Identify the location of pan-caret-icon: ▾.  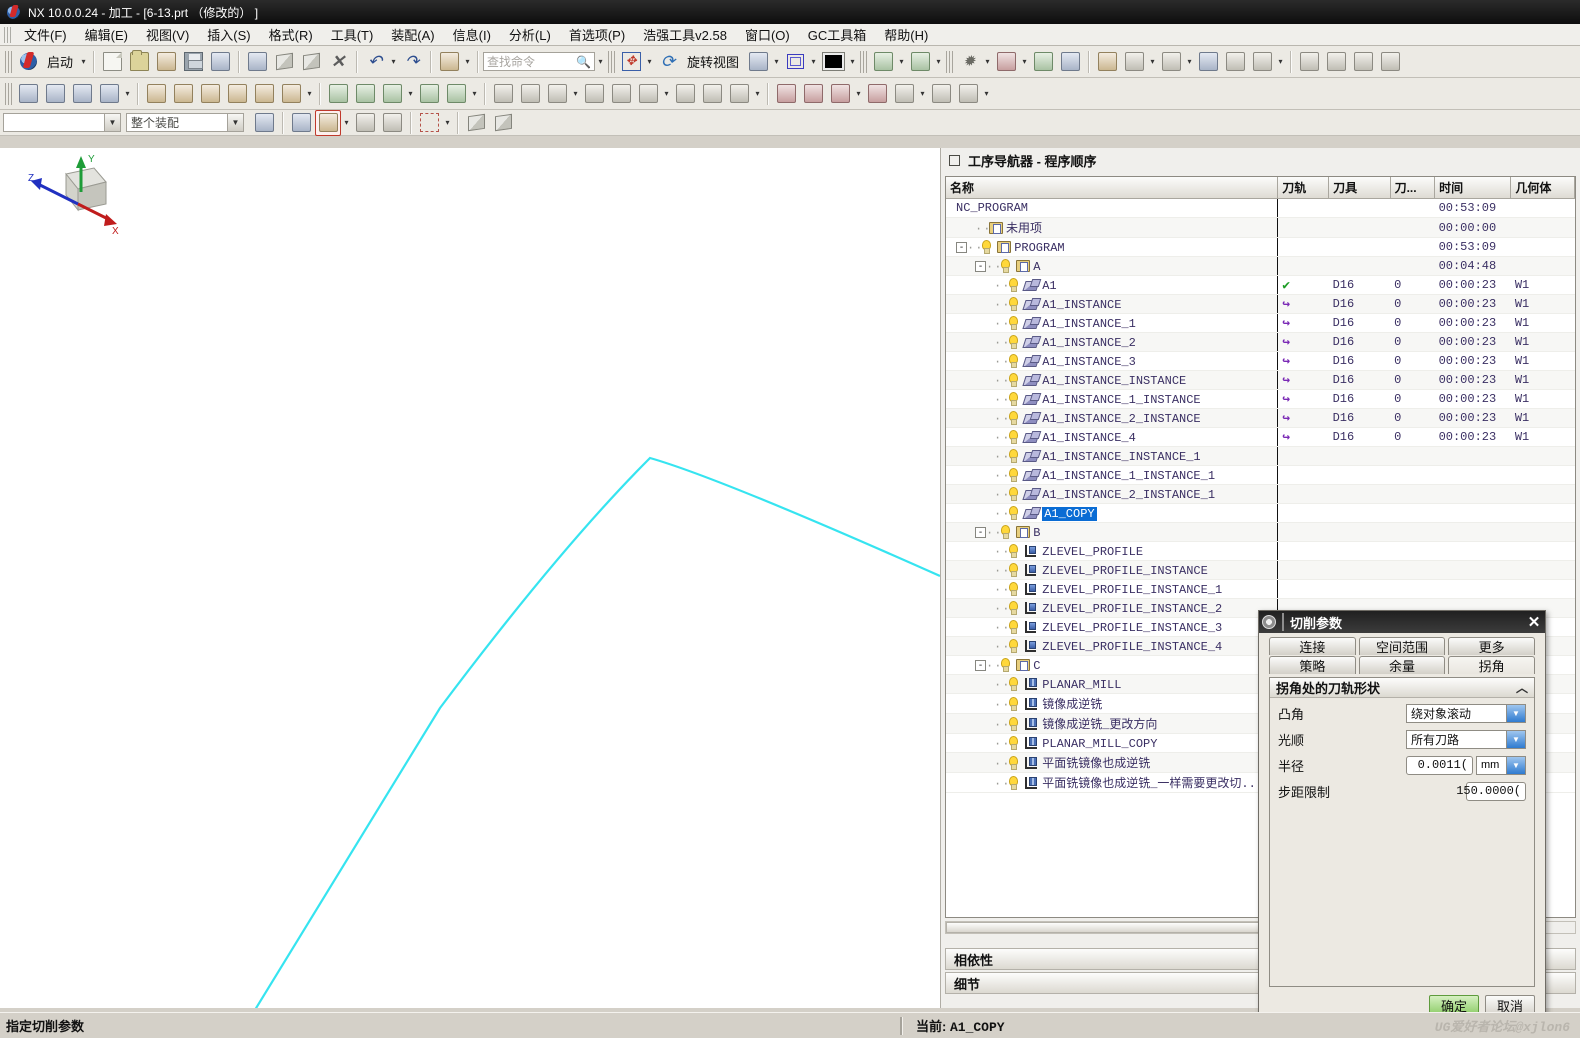
(776, 61).